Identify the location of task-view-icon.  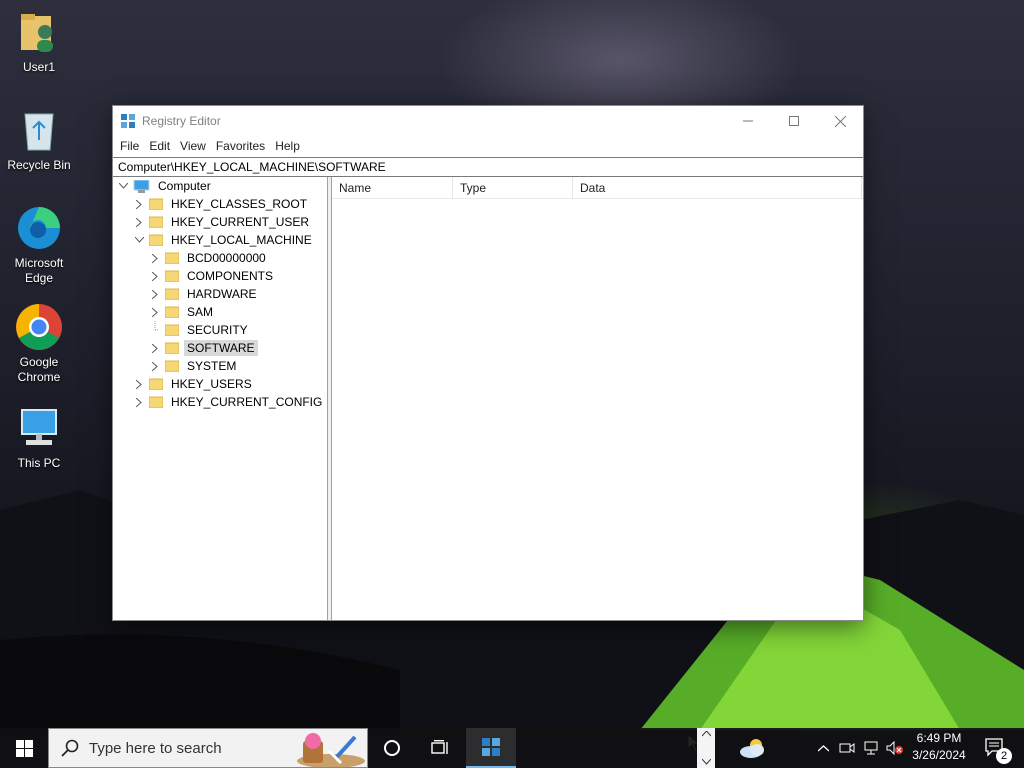
(439, 747).